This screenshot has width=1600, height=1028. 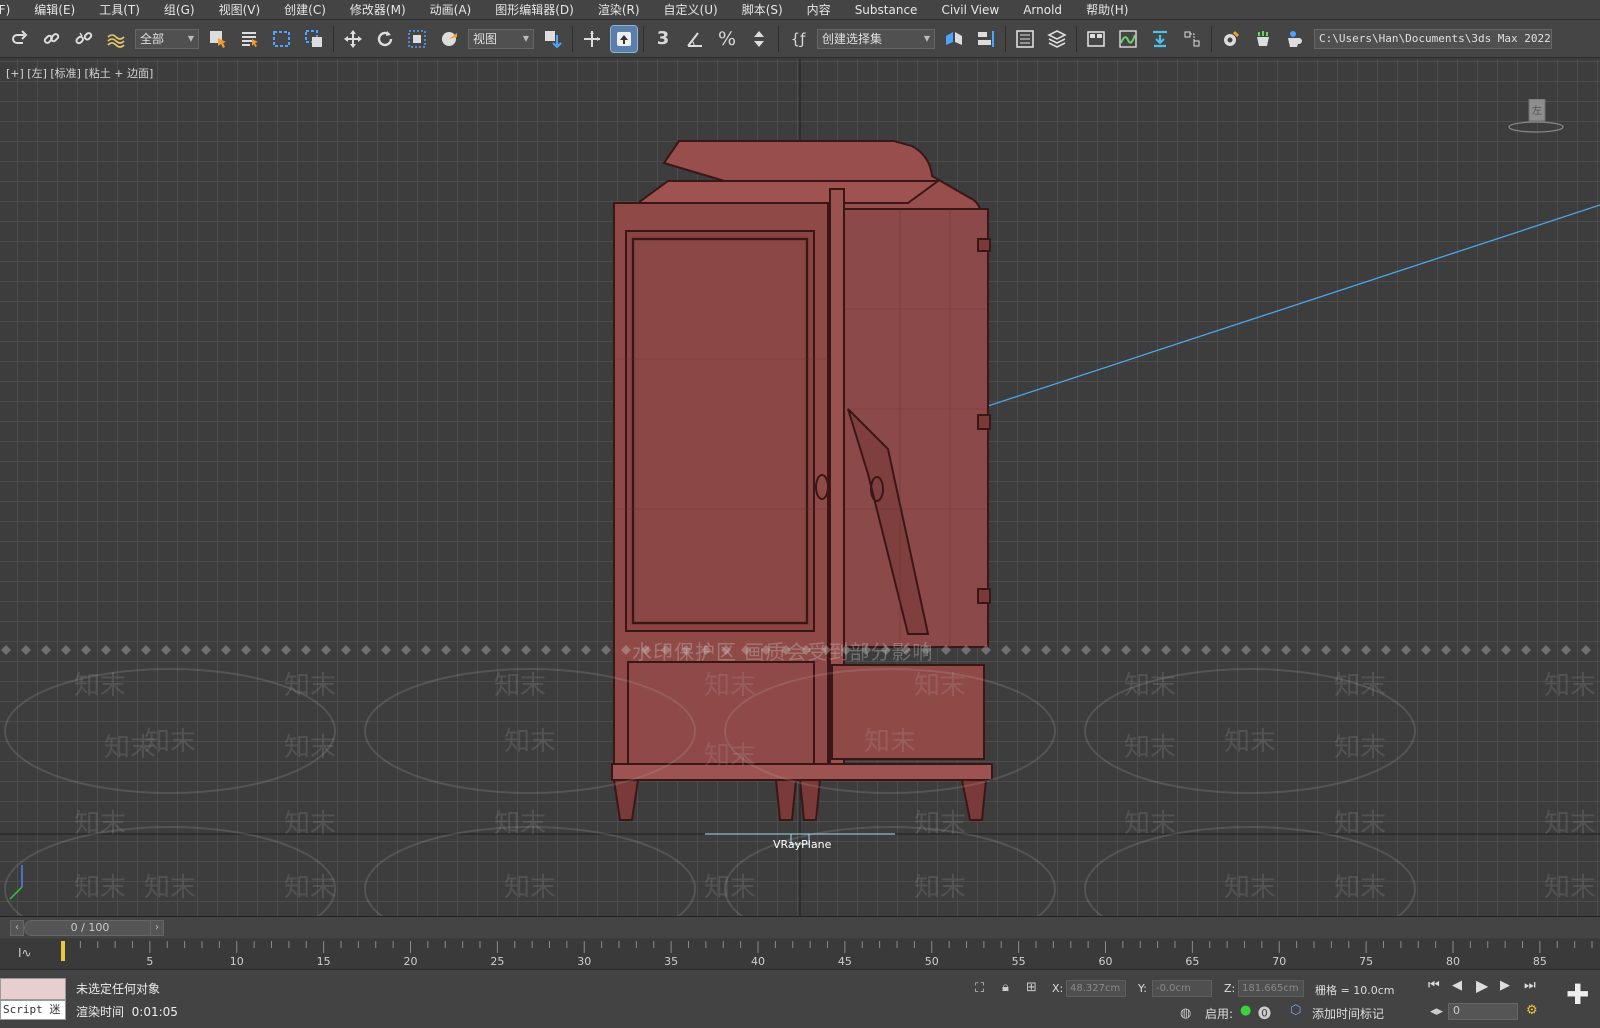 What do you see at coordinates (624, 38) in the screenshot?
I see `keyboard-shortcut-override-icon` at bounding box center [624, 38].